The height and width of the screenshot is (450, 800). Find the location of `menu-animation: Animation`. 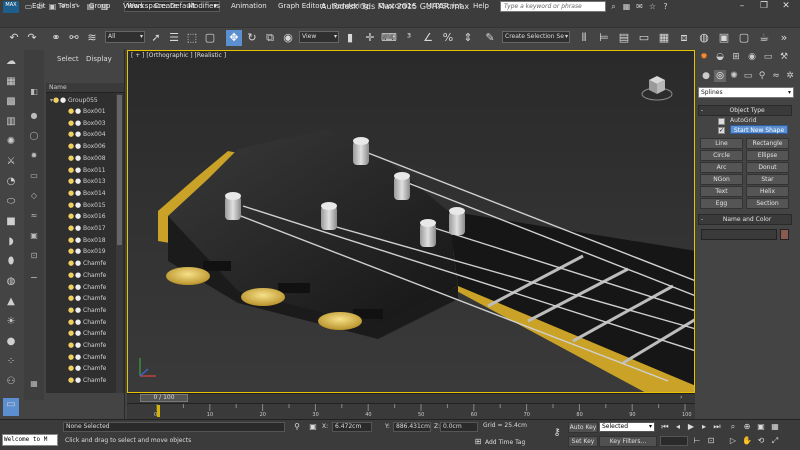

menu-animation: Animation is located at coordinates (249, 6).